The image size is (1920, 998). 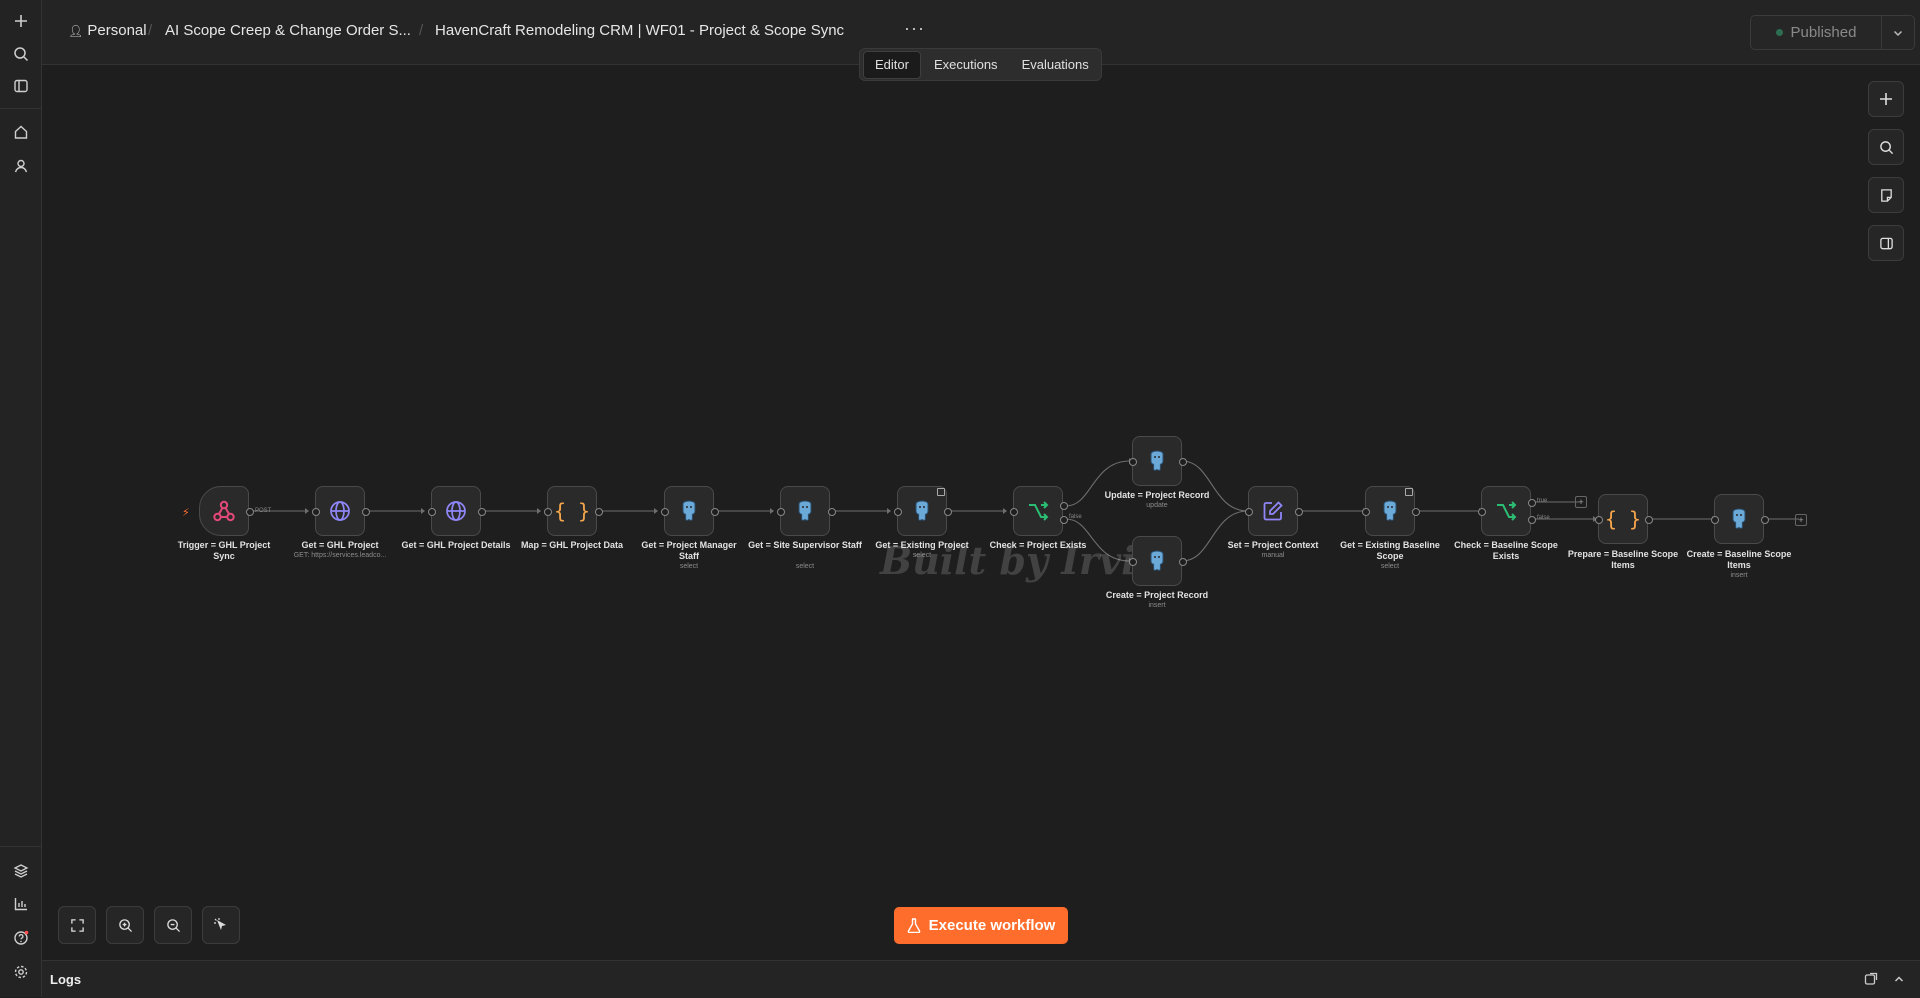 What do you see at coordinates (125, 925) in the screenshot?
I see `zoom-in-button` at bounding box center [125, 925].